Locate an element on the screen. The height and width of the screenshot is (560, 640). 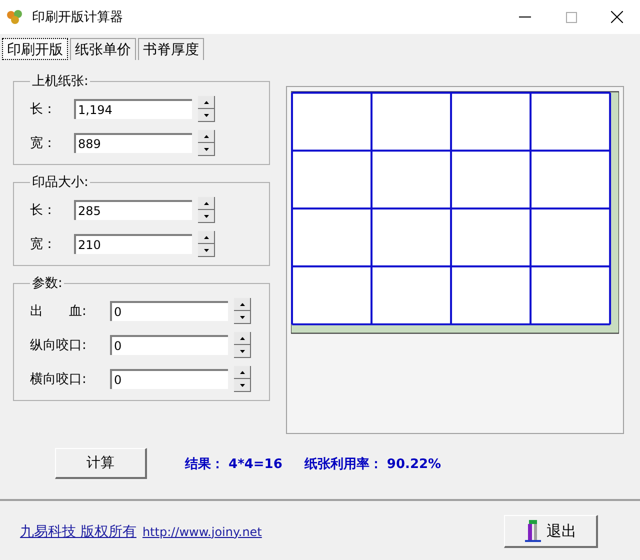
number-field: 889 is located at coordinates (133, 143).